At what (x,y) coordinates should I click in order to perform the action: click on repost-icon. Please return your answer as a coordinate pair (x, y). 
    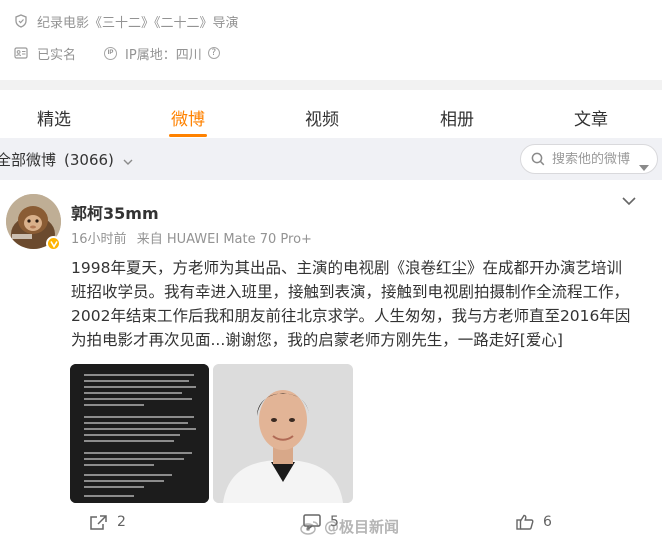
    Looking at the image, I should click on (98, 522).